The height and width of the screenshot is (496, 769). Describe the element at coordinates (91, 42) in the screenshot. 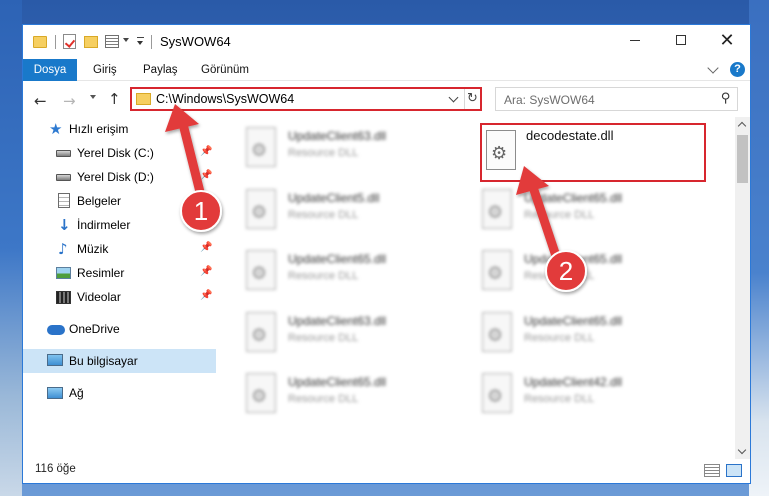

I see `new-folder-icon` at that location.